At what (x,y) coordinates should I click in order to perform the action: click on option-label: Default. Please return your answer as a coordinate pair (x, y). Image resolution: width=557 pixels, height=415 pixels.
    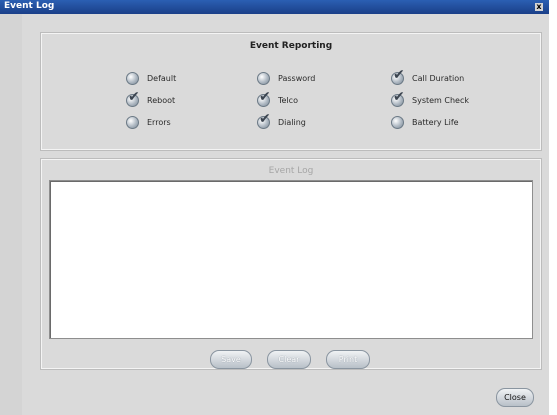
    Looking at the image, I should click on (162, 78).